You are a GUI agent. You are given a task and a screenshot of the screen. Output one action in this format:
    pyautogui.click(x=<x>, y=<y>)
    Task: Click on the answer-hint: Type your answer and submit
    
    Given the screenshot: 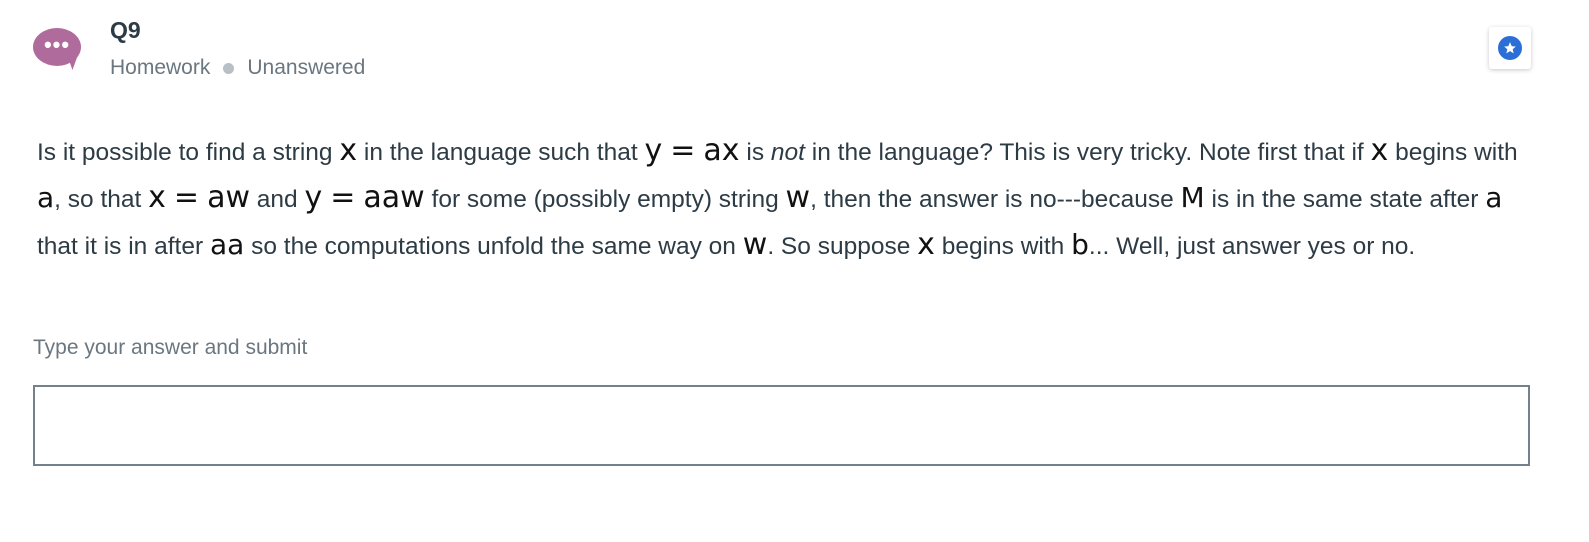 What is the action you would take?
    pyautogui.click(x=170, y=347)
    